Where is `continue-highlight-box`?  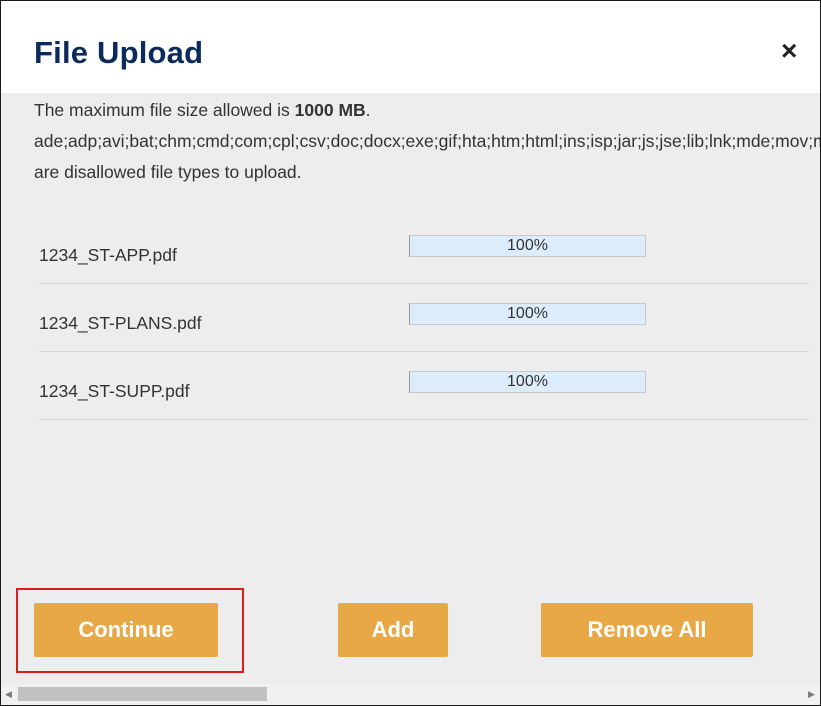 continue-highlight-box is located at coordinates (130, 630).